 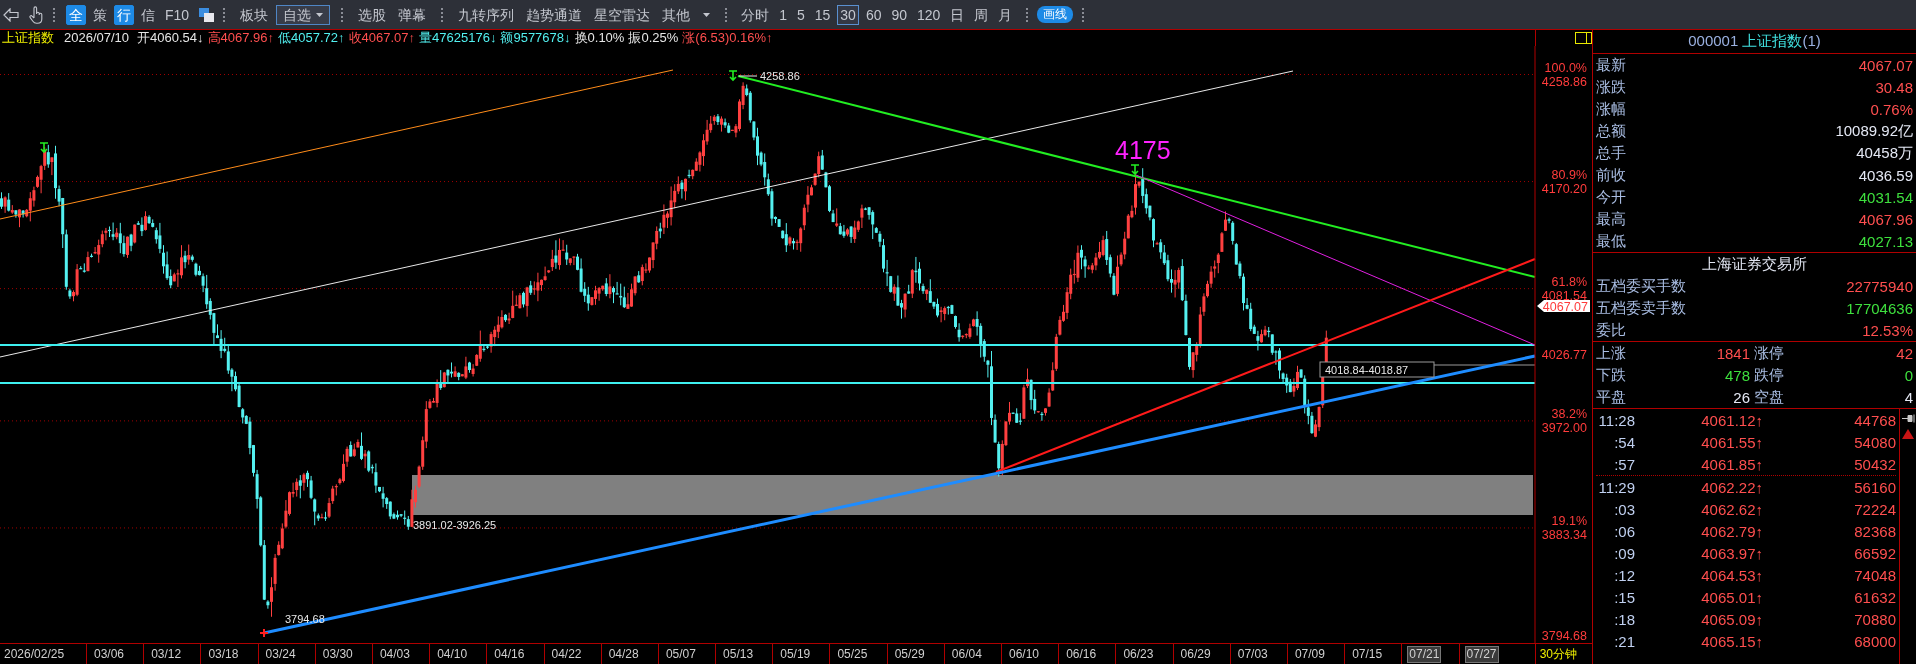 What do you see at coordinates (76, 14) in the screenshot?
I see `mode-tab: 全` at bounding box center [76, 14].